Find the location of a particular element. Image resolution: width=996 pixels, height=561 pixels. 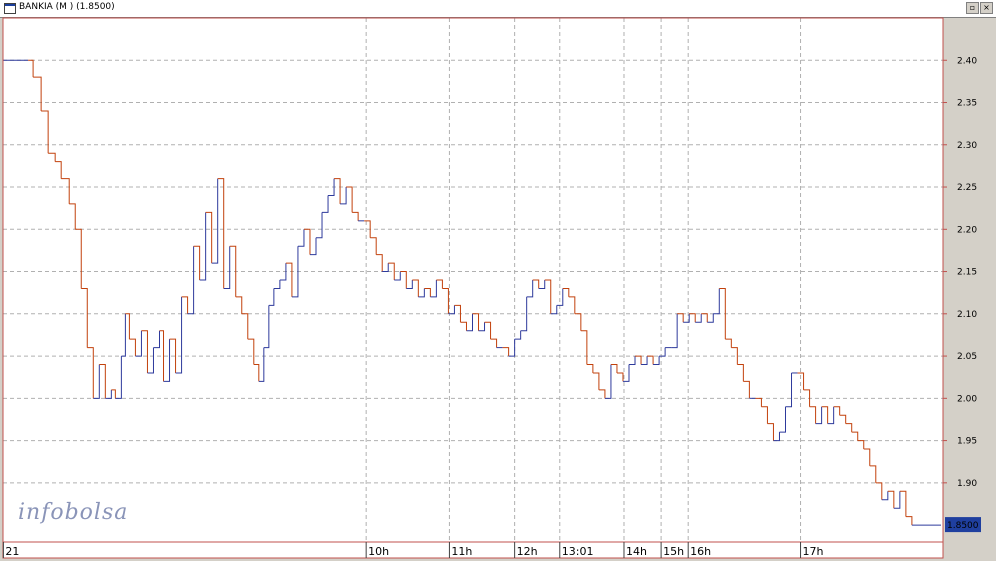

last-price-label: 1.8500 is located at coordinates (963, 526).